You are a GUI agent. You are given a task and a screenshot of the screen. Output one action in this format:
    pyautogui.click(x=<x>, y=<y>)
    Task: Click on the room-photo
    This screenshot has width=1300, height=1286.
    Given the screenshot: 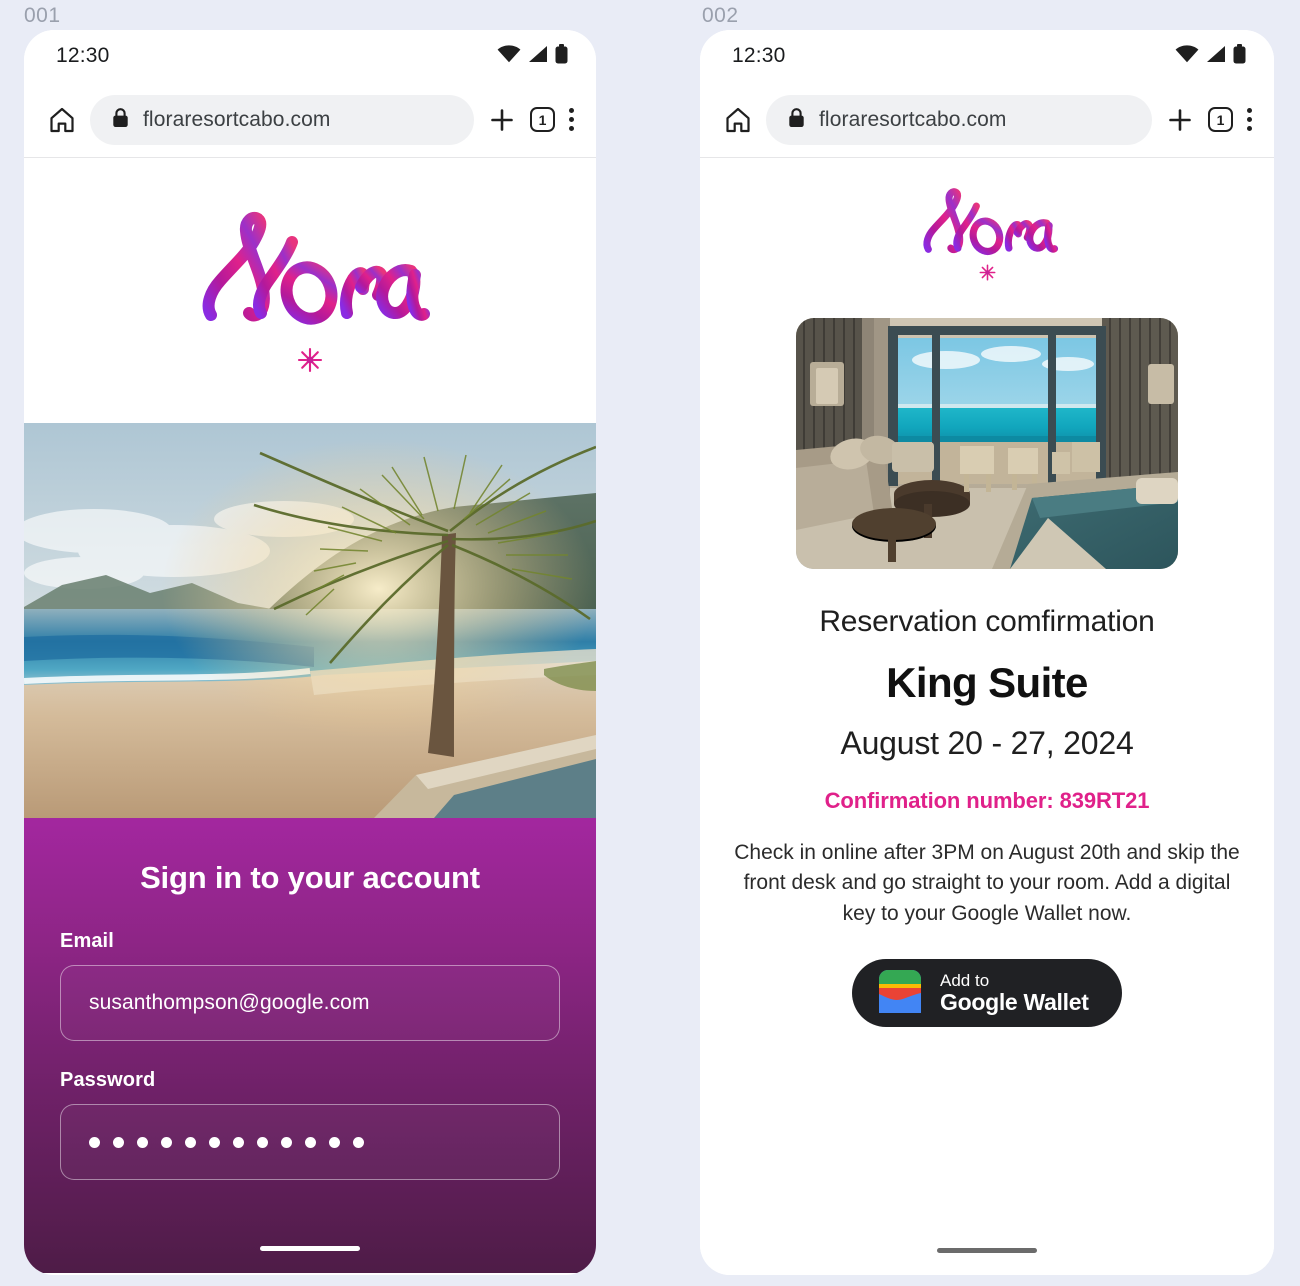 What is the action you would take?
    pyautogui.click(x=987, y=443)
    